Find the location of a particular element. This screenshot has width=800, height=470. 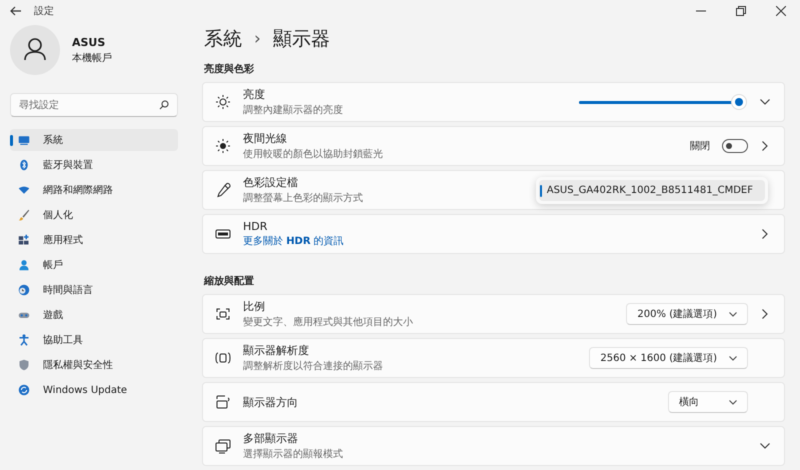

sidebar-item: 遊戲 is located at coordinates (94, 315).